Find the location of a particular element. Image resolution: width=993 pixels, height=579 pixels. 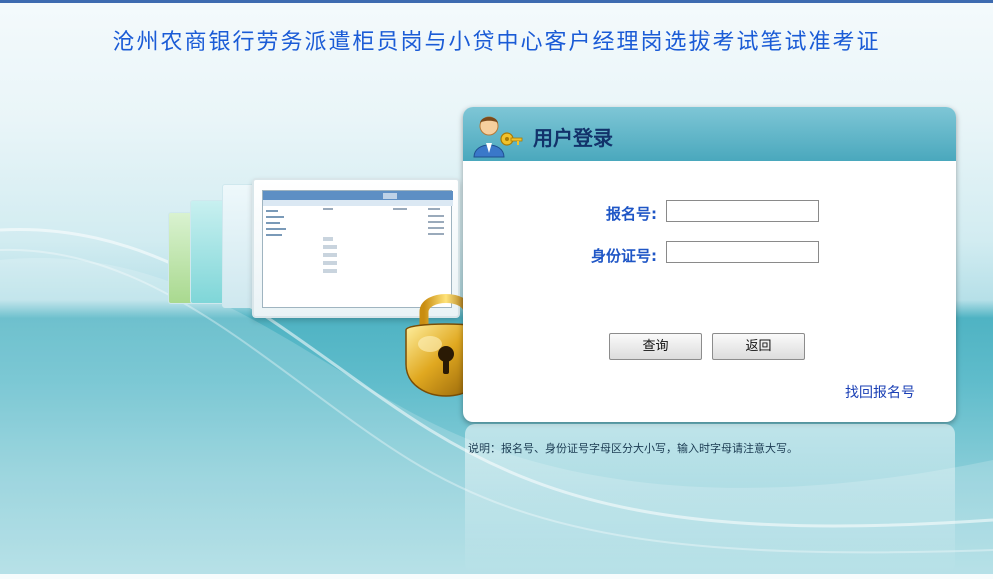

login-header: 用户登录 is located at coordinates (709, 134).